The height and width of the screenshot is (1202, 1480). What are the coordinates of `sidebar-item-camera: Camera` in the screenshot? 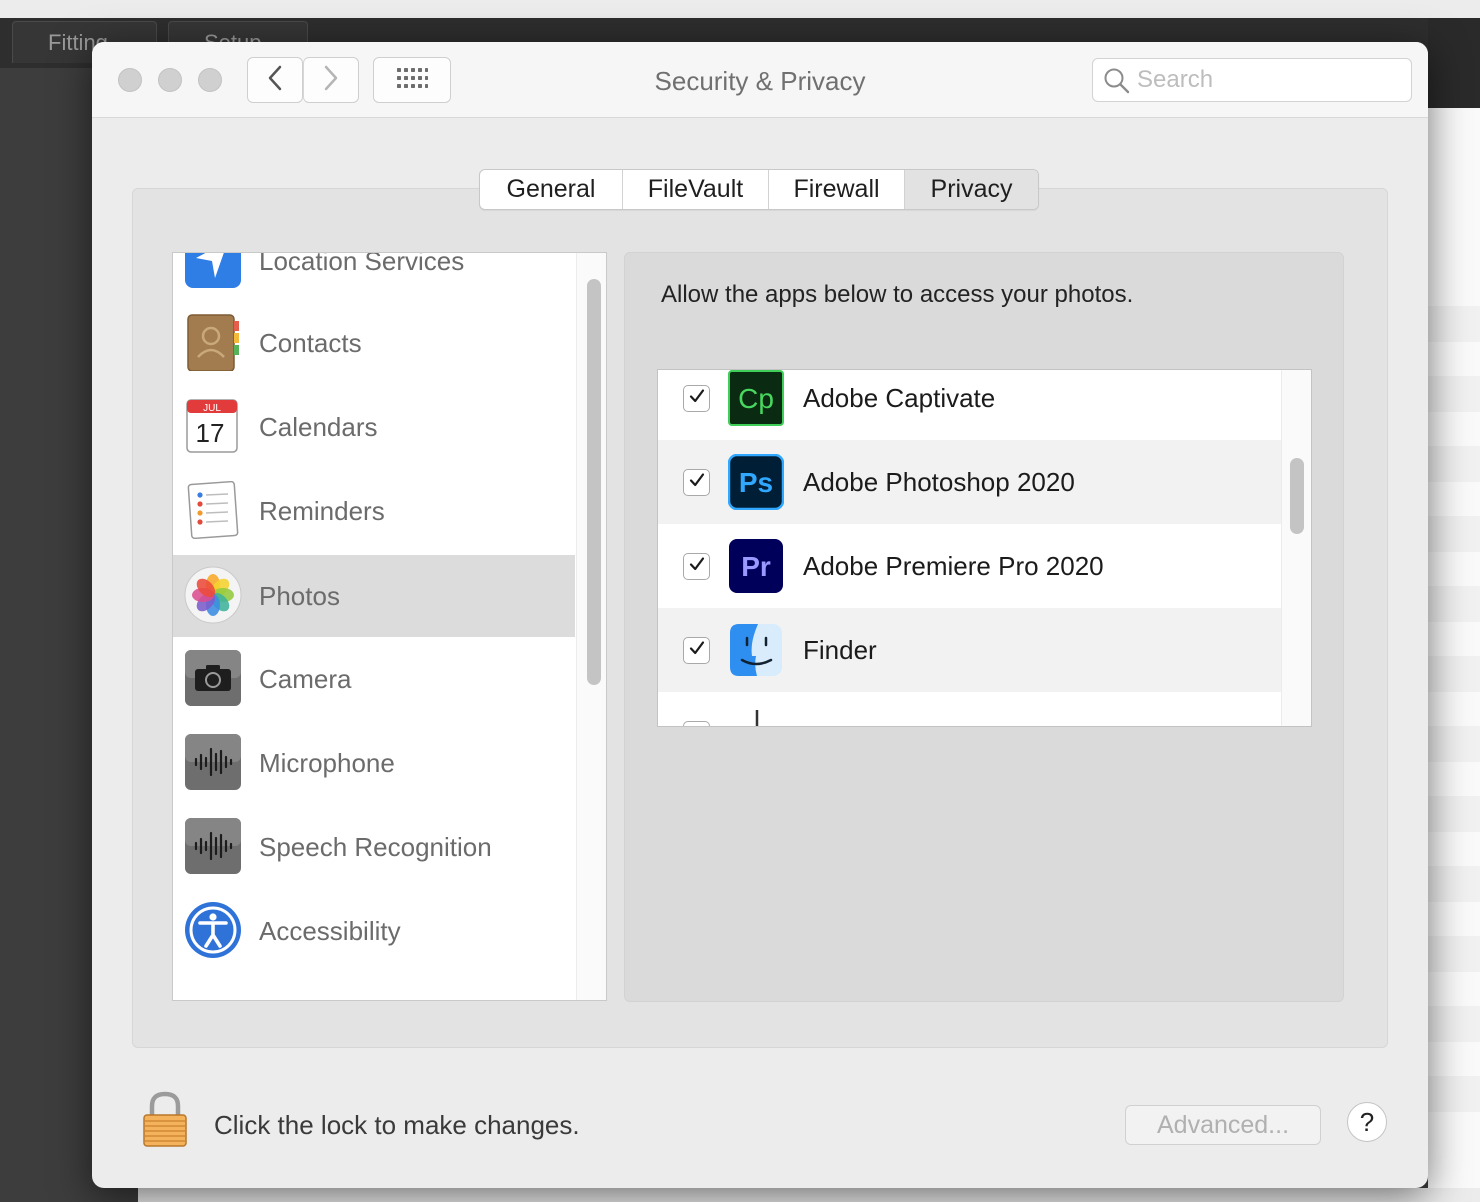 It's located at (374, 679).